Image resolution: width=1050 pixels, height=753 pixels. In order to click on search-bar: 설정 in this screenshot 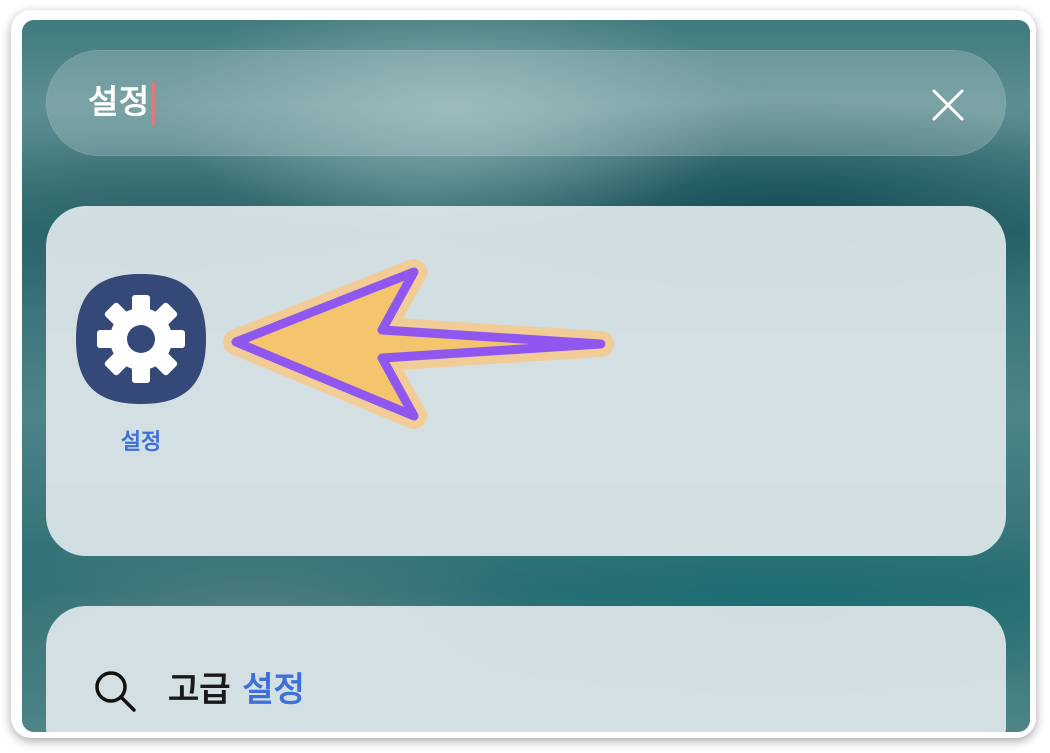, I will do `click(526, 103)`.